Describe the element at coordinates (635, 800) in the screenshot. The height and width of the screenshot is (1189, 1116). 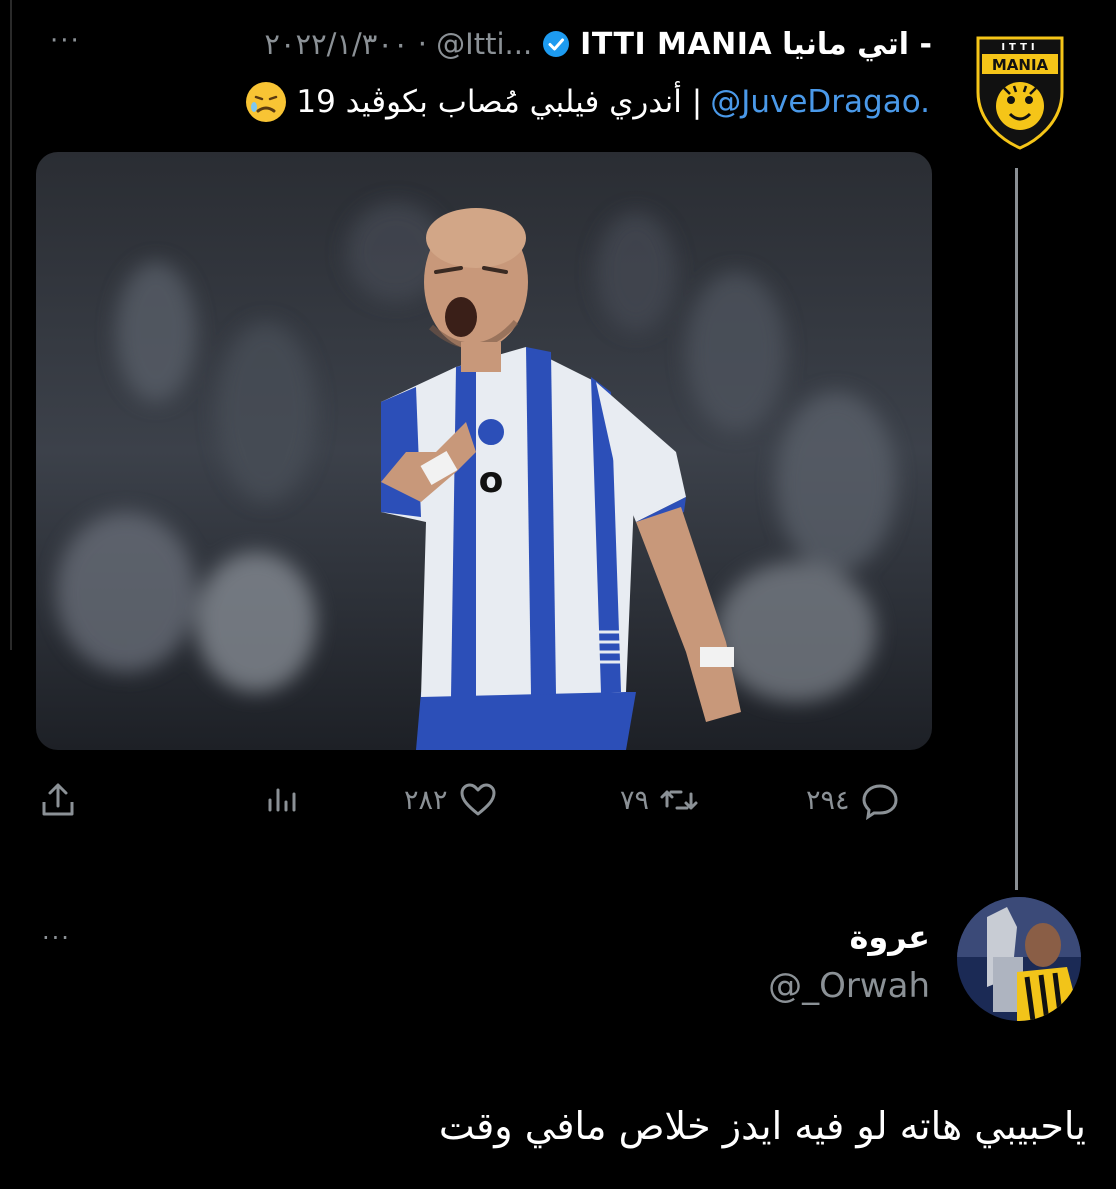
I see `retweet-count: ٧٩` at that location.